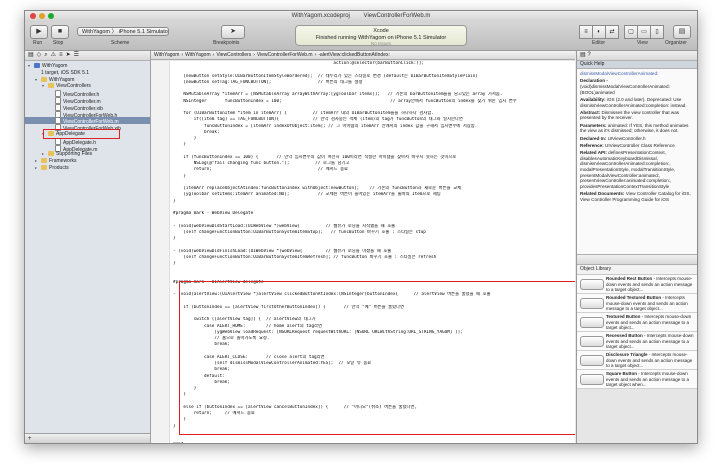 This screenshot has height=474, width=720. I want to click on tree-item-label: 1 target, iOS SDK 5.1, so click(65, 72).